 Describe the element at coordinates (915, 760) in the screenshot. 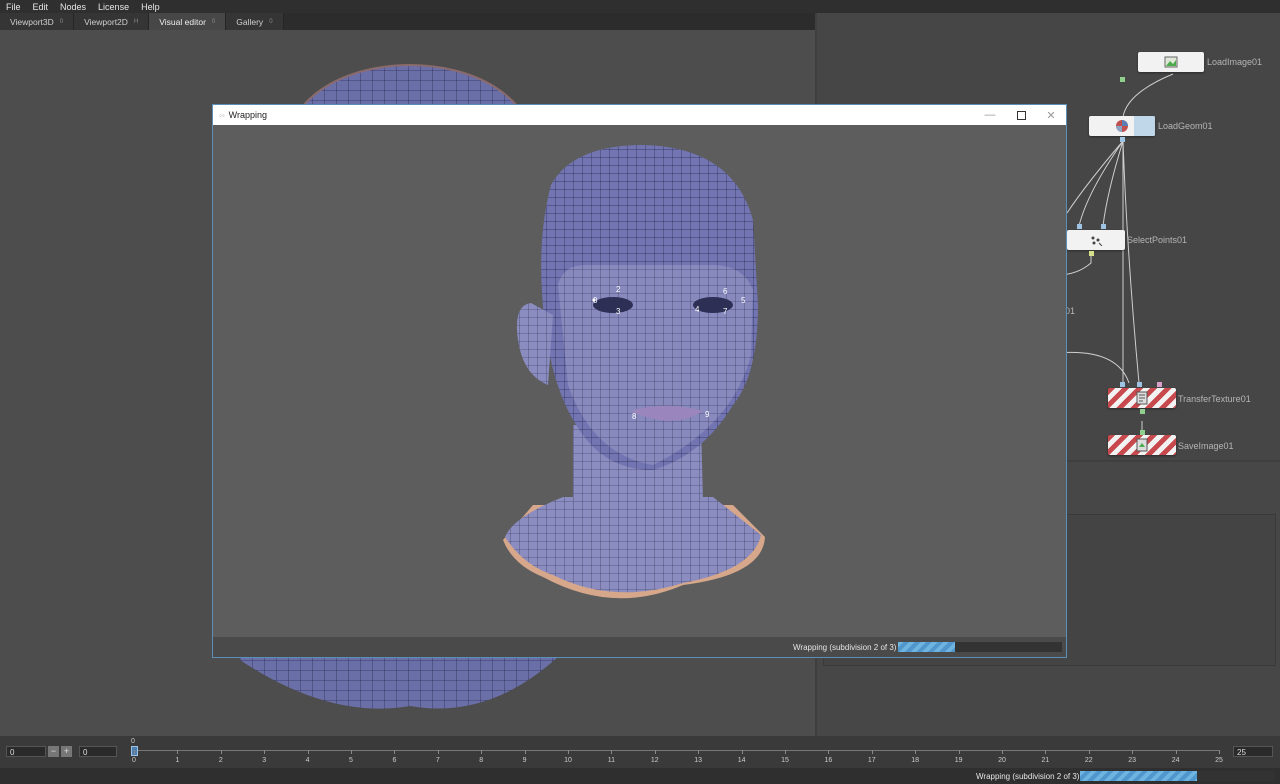

I see `timeline-tick-label: 18` at that location.